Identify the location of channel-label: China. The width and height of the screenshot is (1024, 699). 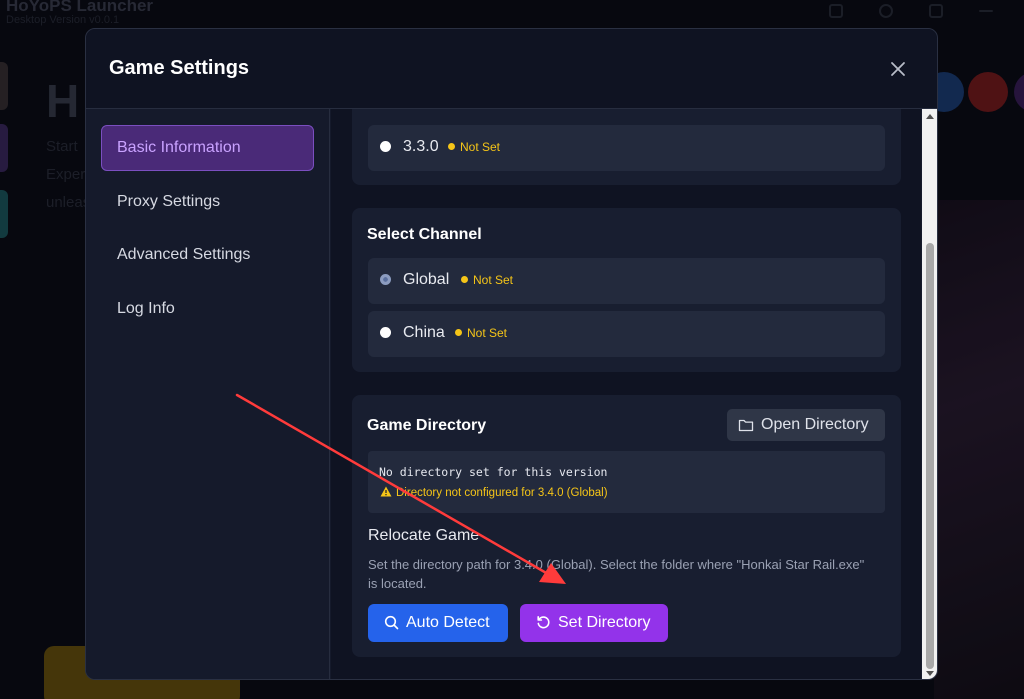
(424, 332).